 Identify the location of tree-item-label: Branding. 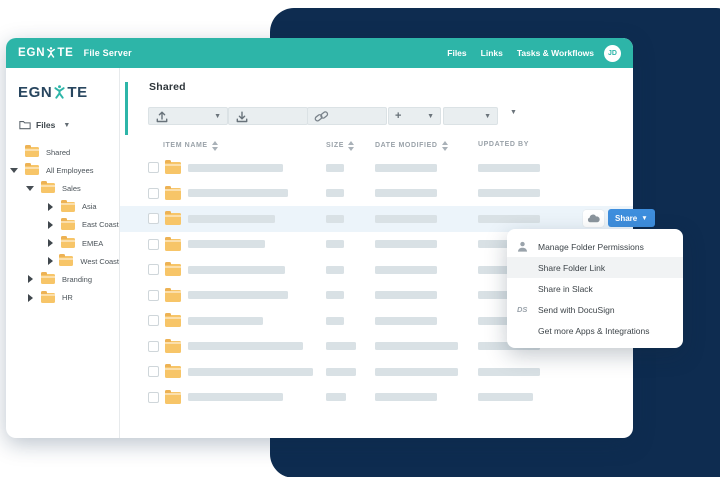
(77, 279).